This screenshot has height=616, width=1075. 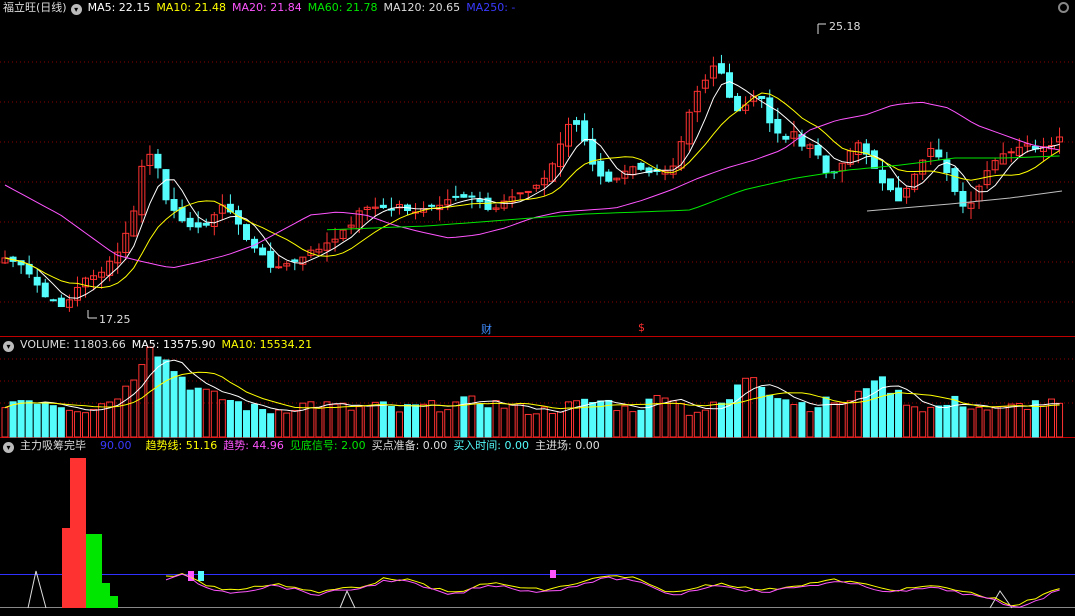 What do you see at coordinates (486, 329) in the screenshot?
I see `finance-marker: 财` at bounding box center [486, 329].